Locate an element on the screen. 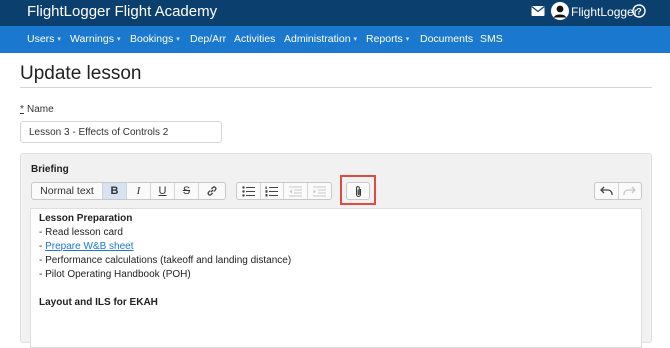 This screenshot has height=348, width=670. required-marker: * is located at coordinates (22, 109).